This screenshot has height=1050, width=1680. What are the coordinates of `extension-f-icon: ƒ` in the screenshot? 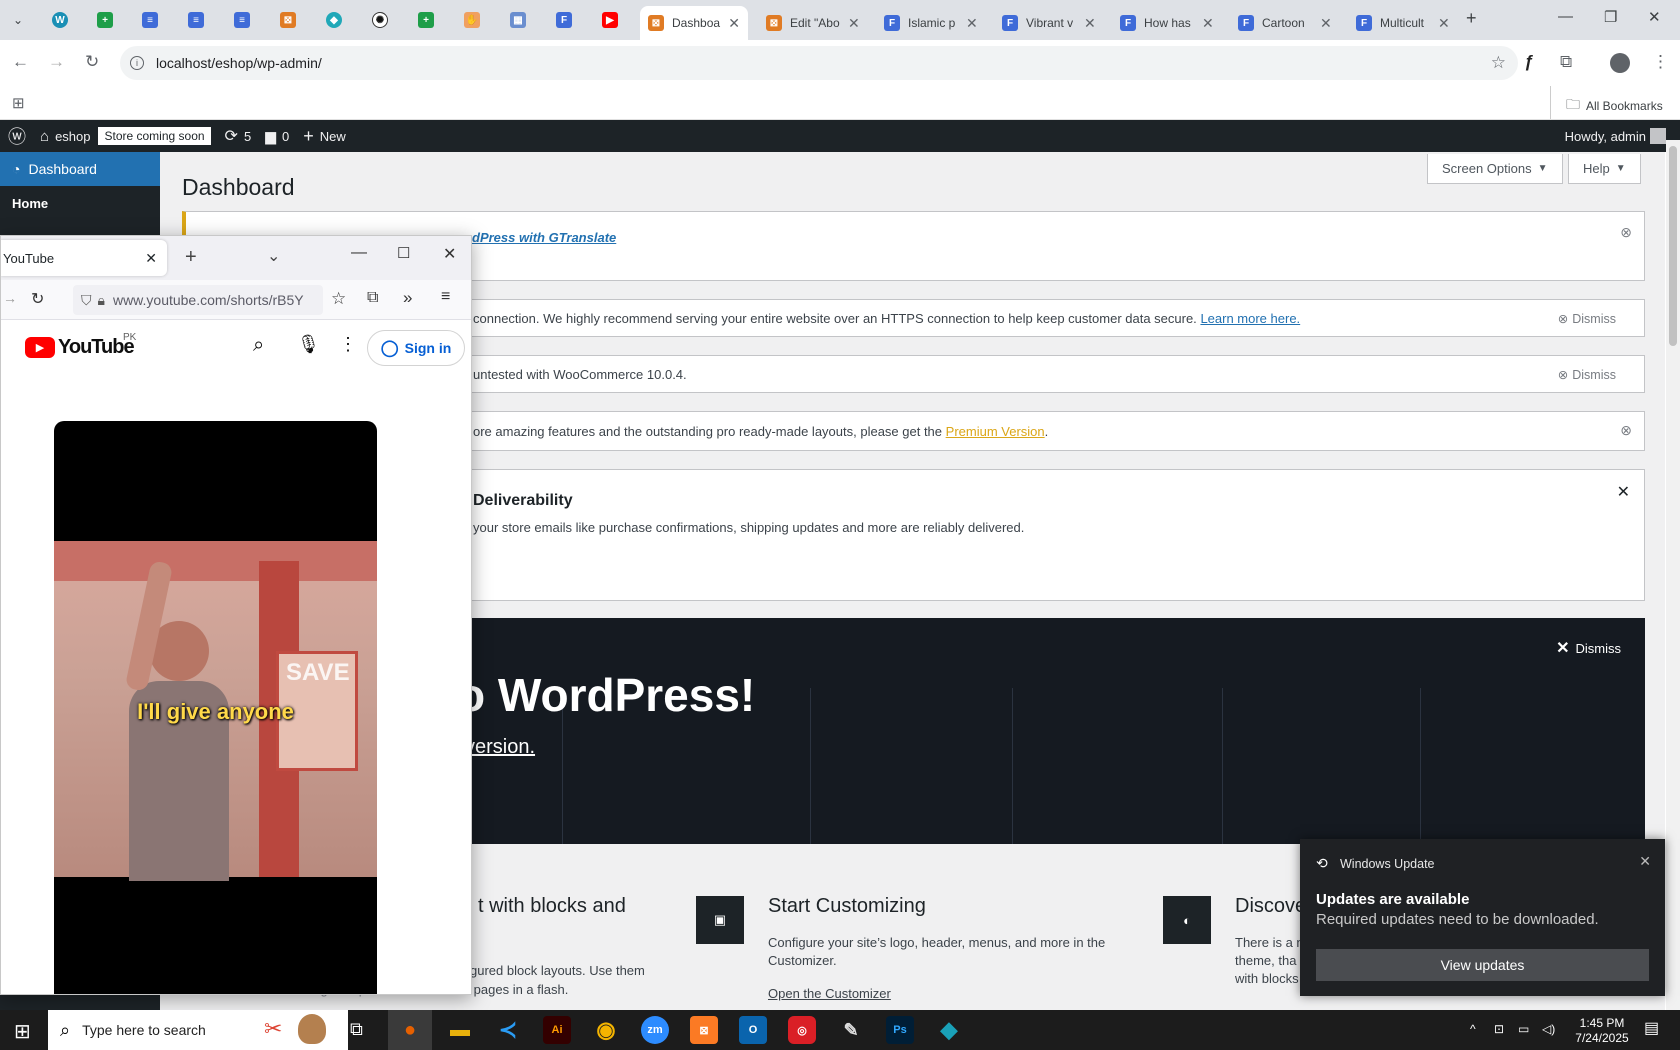 It's located at (1528, 62).